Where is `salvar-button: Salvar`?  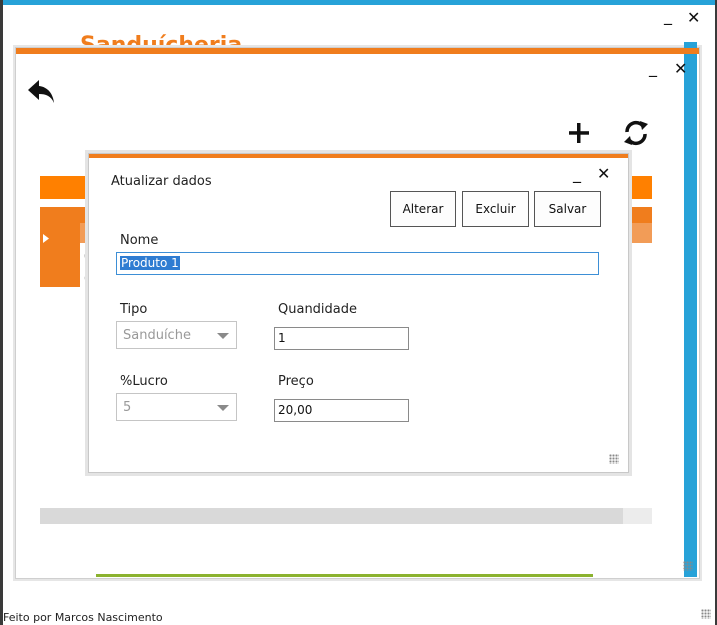
salvar-button: Salvar is located at coordinates (567, 209).